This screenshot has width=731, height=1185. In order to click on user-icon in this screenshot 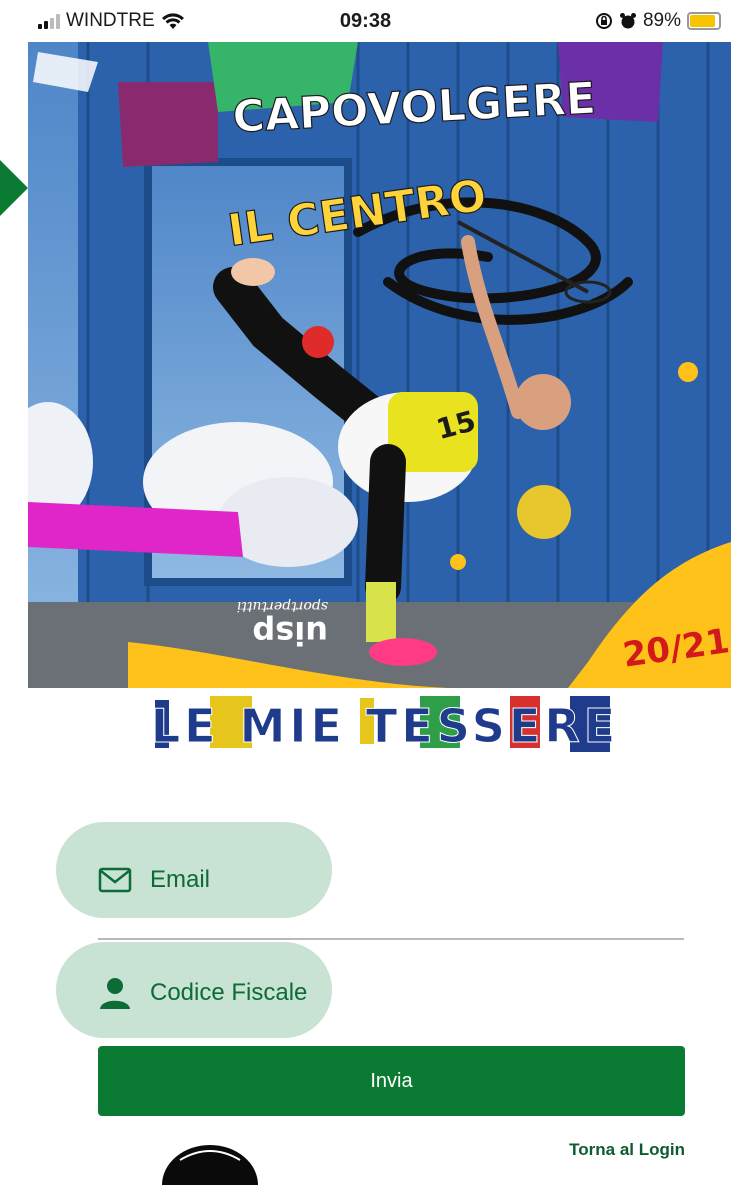, I will do `click(115, 993)`.